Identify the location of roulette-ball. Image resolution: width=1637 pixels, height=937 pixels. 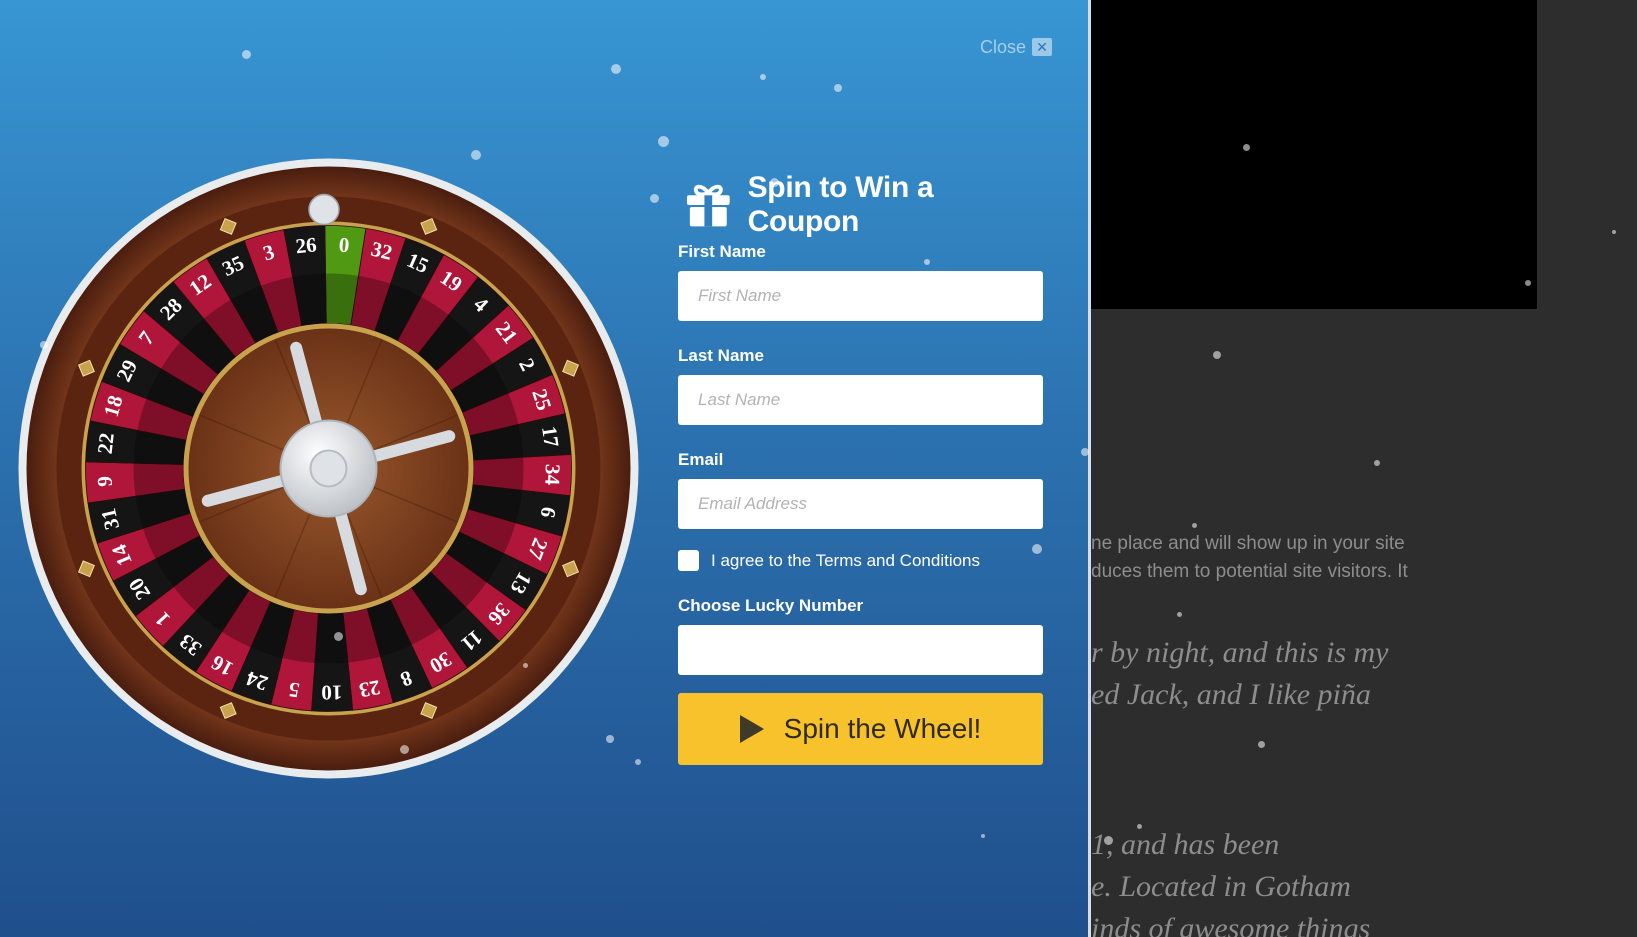
(324, 209).